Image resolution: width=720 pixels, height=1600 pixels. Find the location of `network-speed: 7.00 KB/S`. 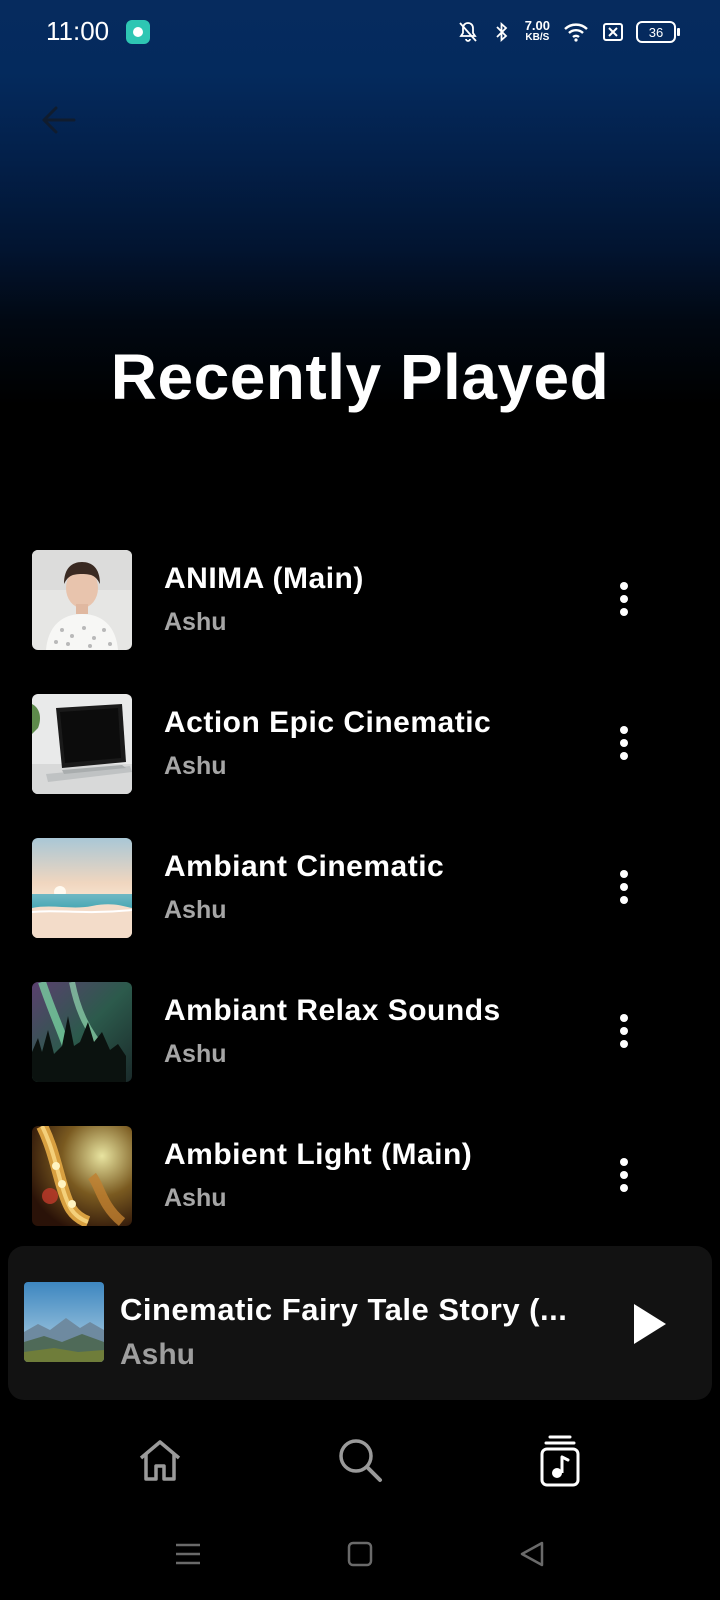

network-speed: 7.00 KB/S is located at coordinates (537, 31).